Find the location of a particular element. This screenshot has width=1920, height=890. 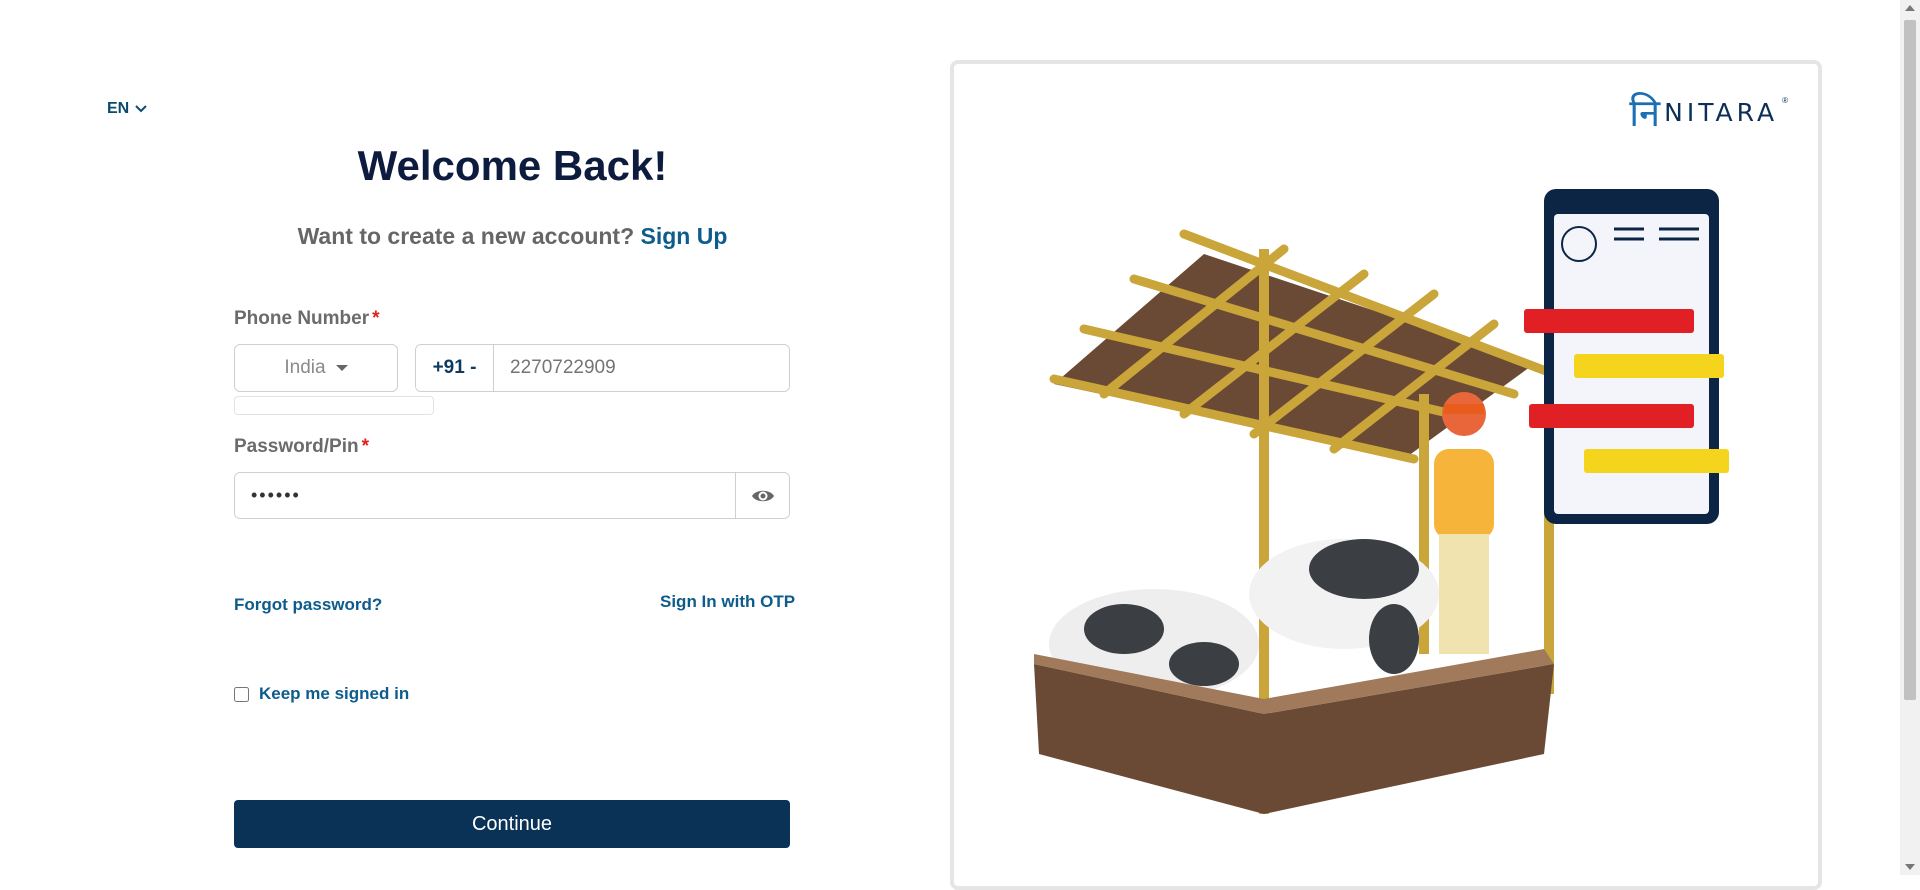

vertical-scrollbar is located at coordinates (1910, 437).